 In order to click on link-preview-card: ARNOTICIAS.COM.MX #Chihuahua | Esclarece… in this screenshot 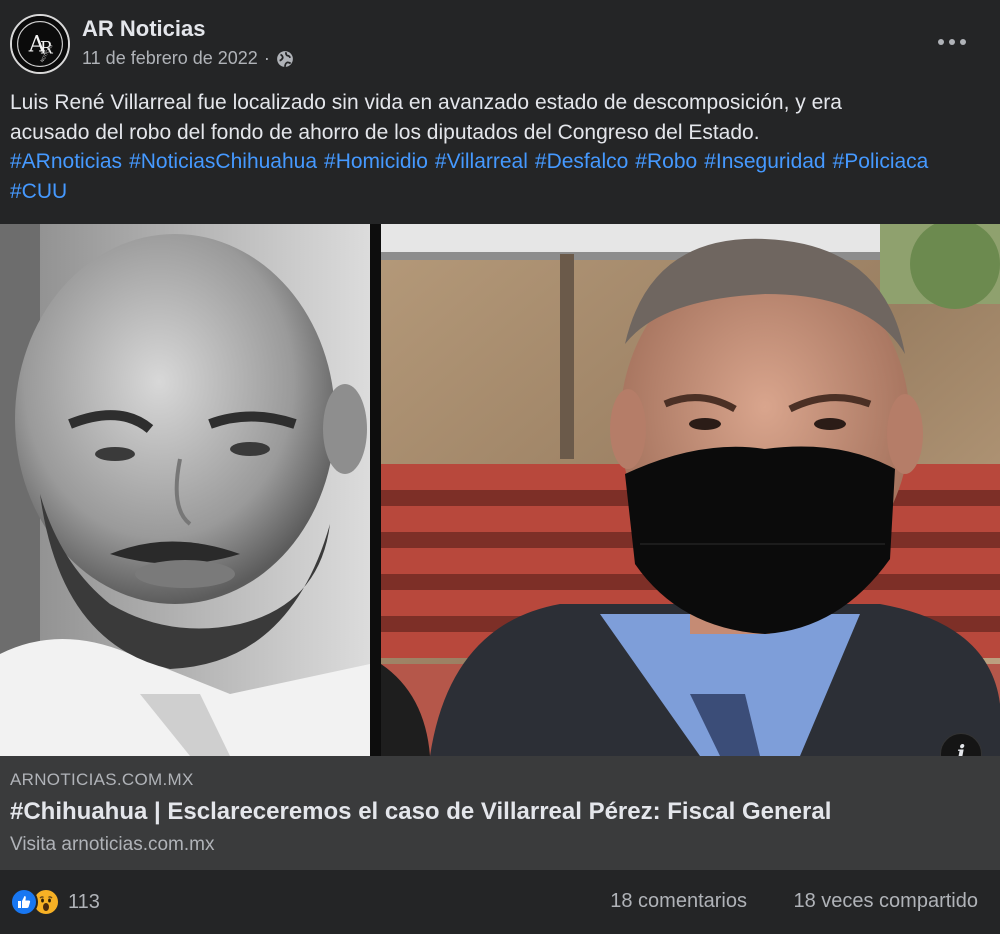, I will do `click(500, 813)`.